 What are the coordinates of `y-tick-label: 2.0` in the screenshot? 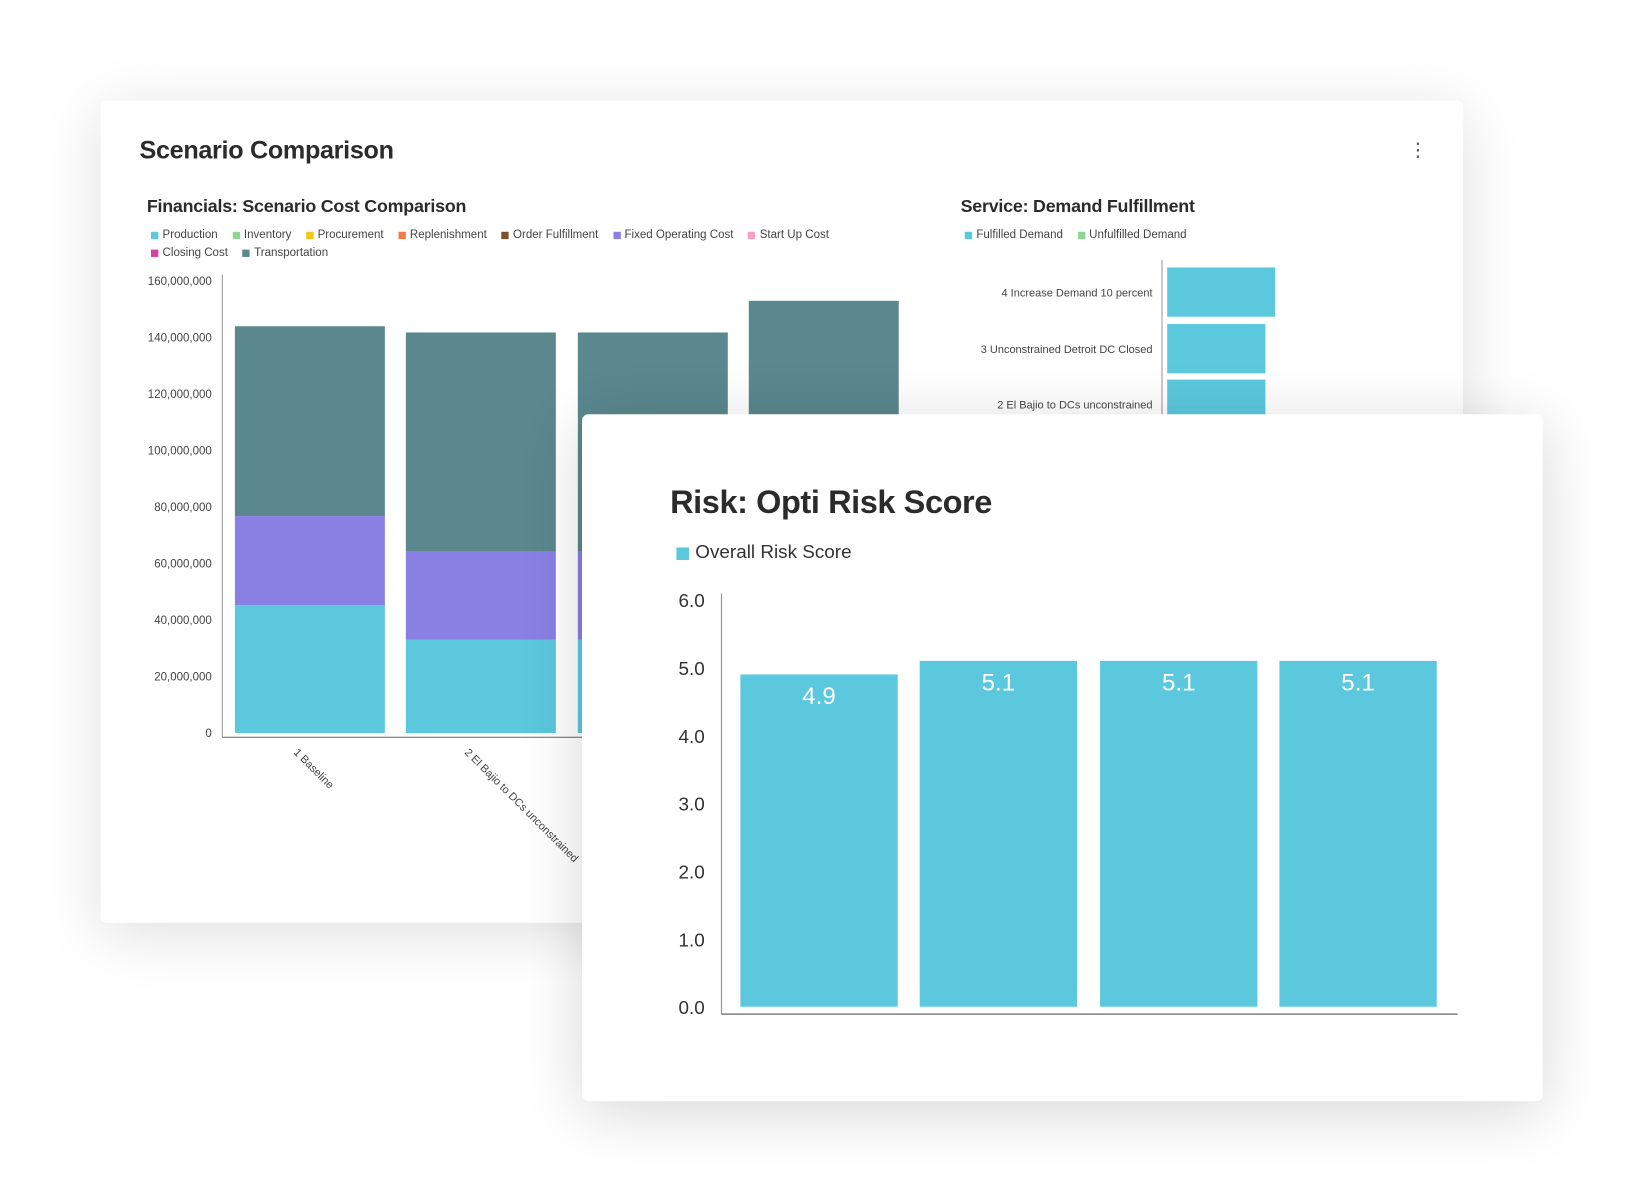 It's located at (692, 871).